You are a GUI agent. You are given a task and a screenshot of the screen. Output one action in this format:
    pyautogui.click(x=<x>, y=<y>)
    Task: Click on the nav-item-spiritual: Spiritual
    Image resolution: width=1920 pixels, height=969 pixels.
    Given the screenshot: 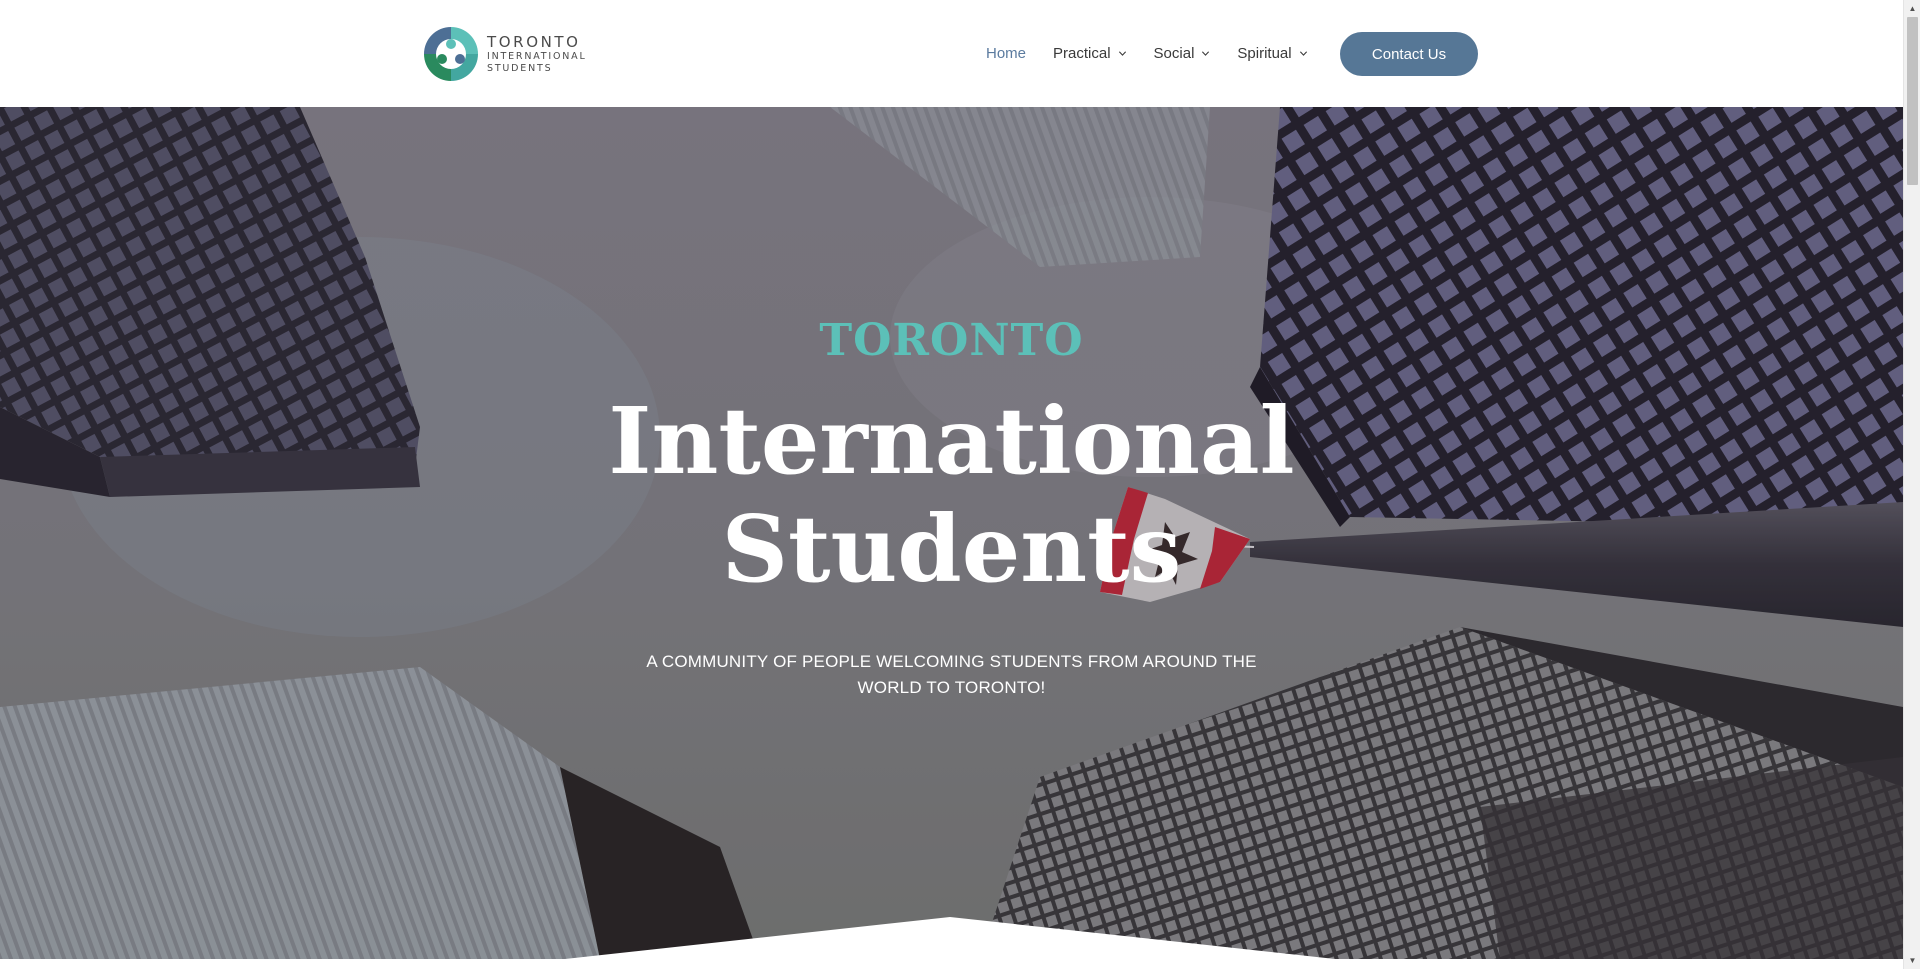 What is the action you would take?
    pyautogui.click(x=1272, y=53)
    